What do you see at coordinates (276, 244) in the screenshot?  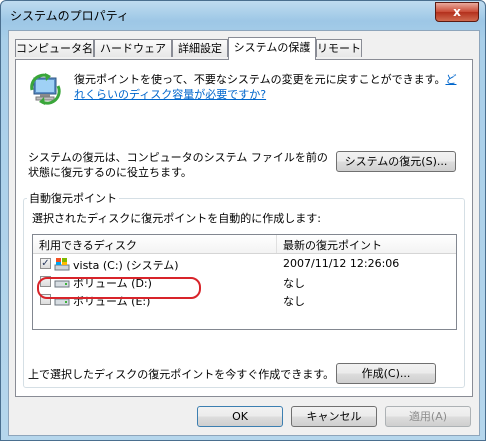 I see `column-divider` at bounding box center [276, 244].